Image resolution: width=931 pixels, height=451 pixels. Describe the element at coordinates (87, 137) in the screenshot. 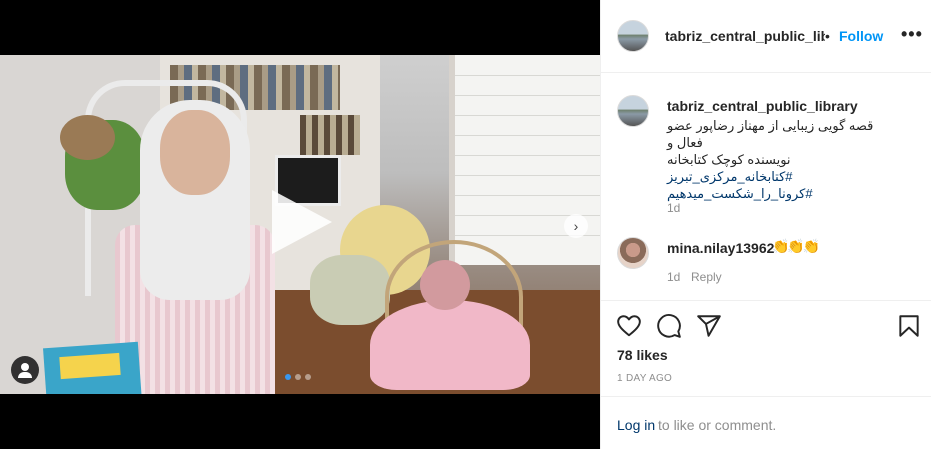

I see `scene-plush-head` at that location.